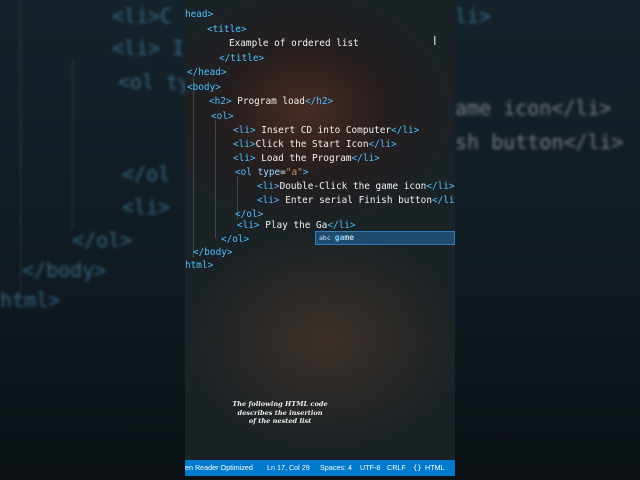 The width and height of the screenshot is (640, 480). Describe the element at coordinates (385, 238) in the screenshot. I see `autocomplete-suggestion: abc game` at that location.